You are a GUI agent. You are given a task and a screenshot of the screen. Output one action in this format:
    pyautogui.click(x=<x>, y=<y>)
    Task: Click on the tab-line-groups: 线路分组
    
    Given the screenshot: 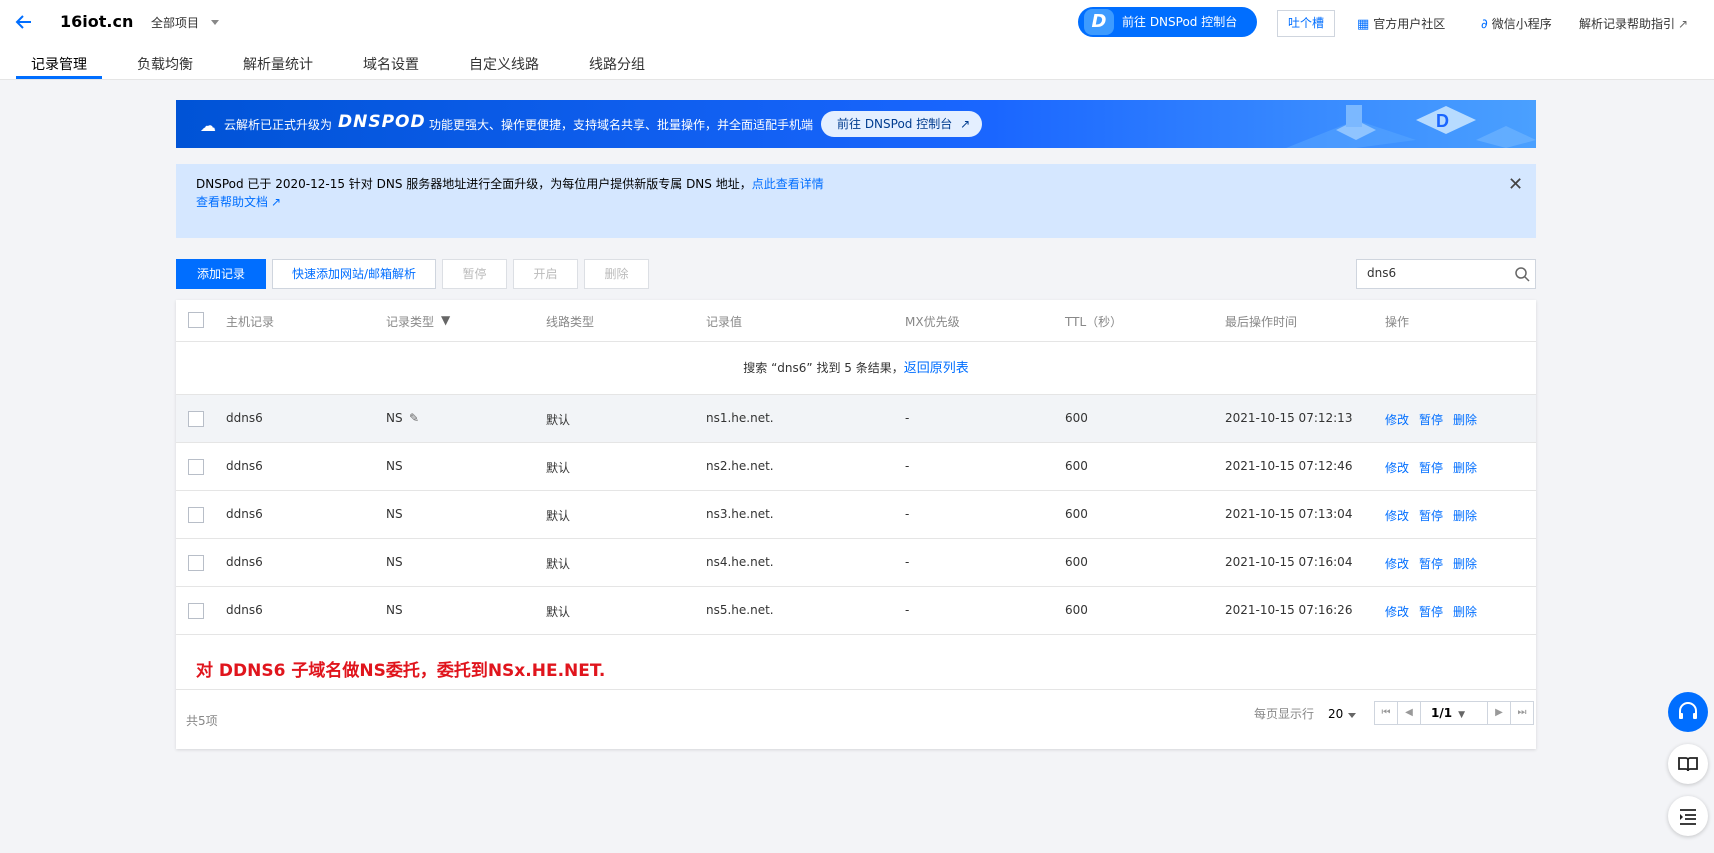 What is the action you would take?
    pyautogui.click(x=617, y=64)
    